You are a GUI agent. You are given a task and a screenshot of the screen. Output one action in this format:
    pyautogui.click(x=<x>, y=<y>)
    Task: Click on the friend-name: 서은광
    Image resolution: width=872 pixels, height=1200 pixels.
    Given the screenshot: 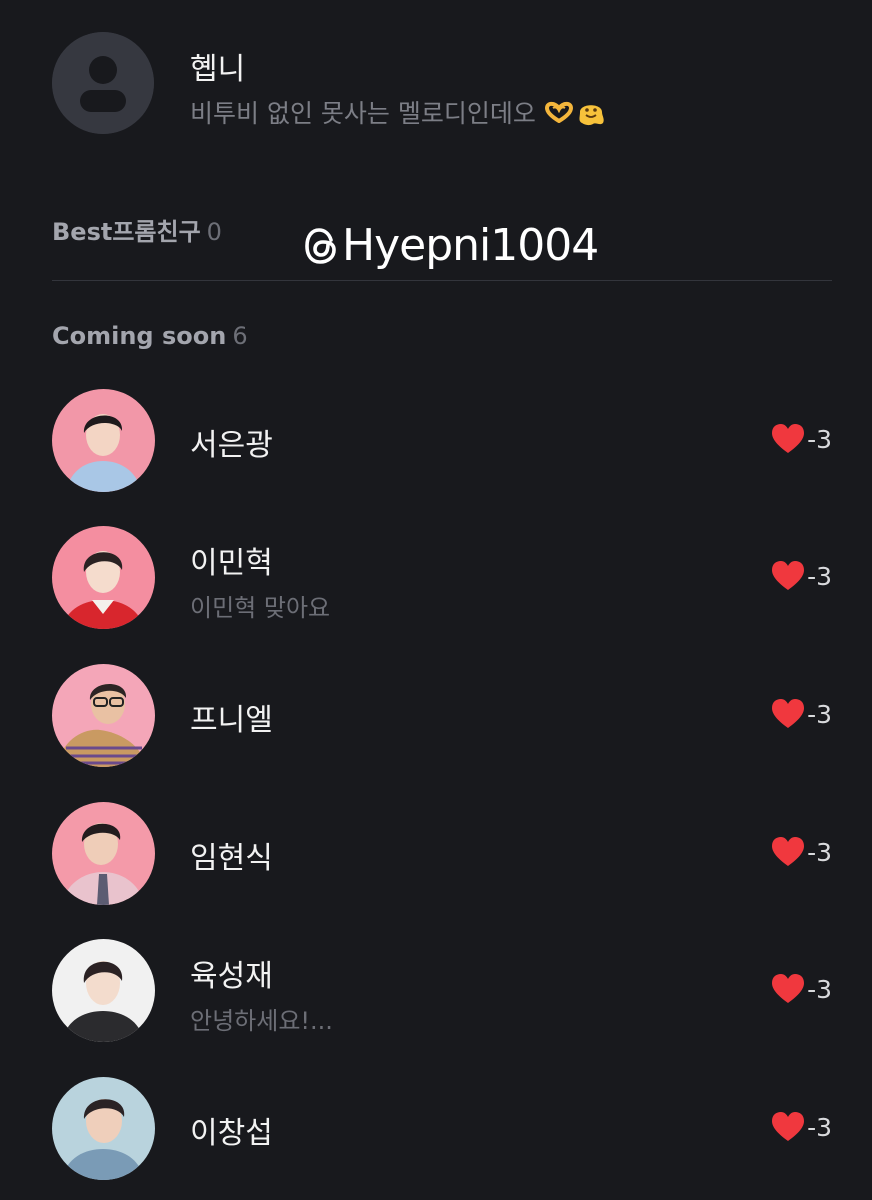 What is the action you would take?
    pyautogui.click(x=231, y=445)
    